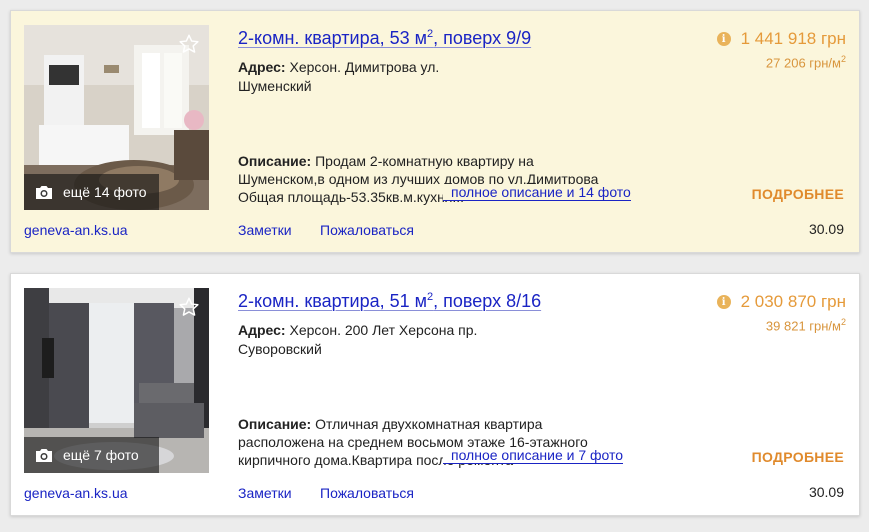 The image size is (869, 532). Describe the element at coordinates (332, 38) in the screenshot. I see `title-text: 2-комн. квартира, 53 м` at that location.